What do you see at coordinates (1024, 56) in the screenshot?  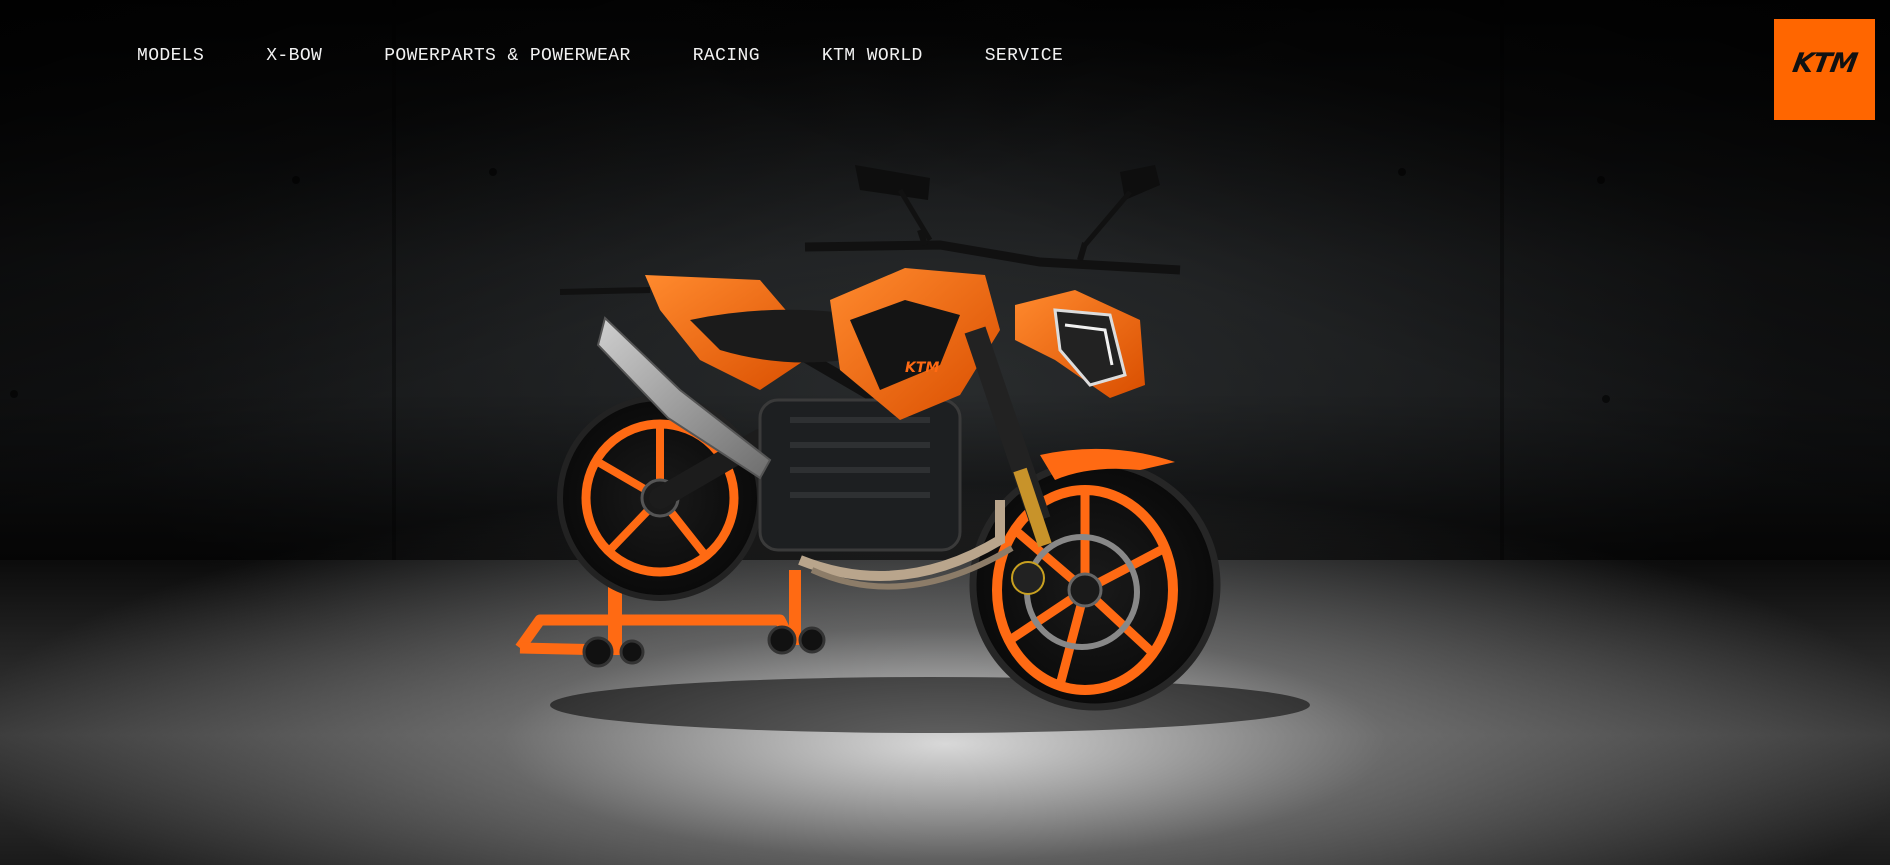 I see `nav-item-service: SERVICE` at bounding box center [1024, 56].